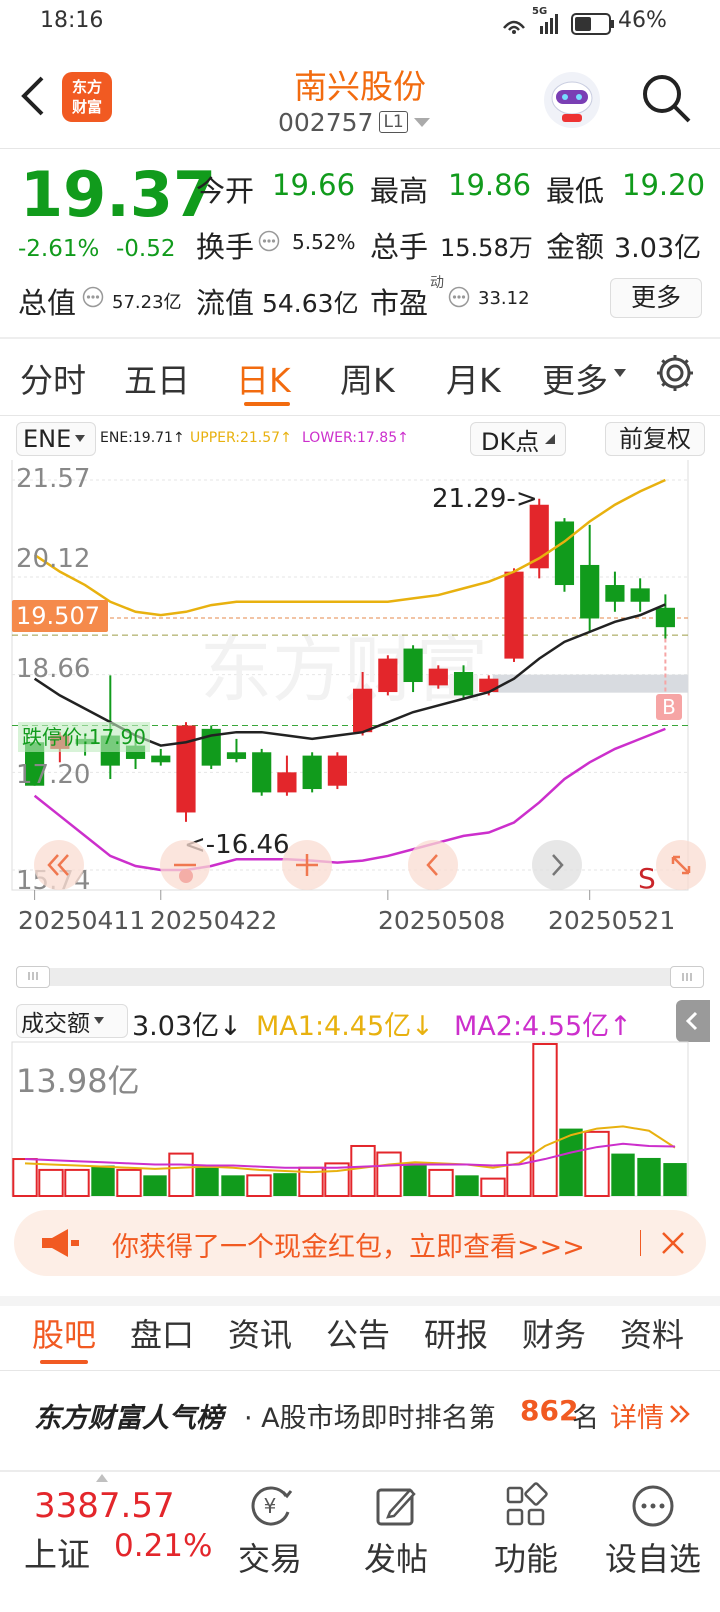  What do you see at coordinates (260, 1333) in the screenshot?
I see `tab-news: 资讯` at bounding box center [260, 1333].